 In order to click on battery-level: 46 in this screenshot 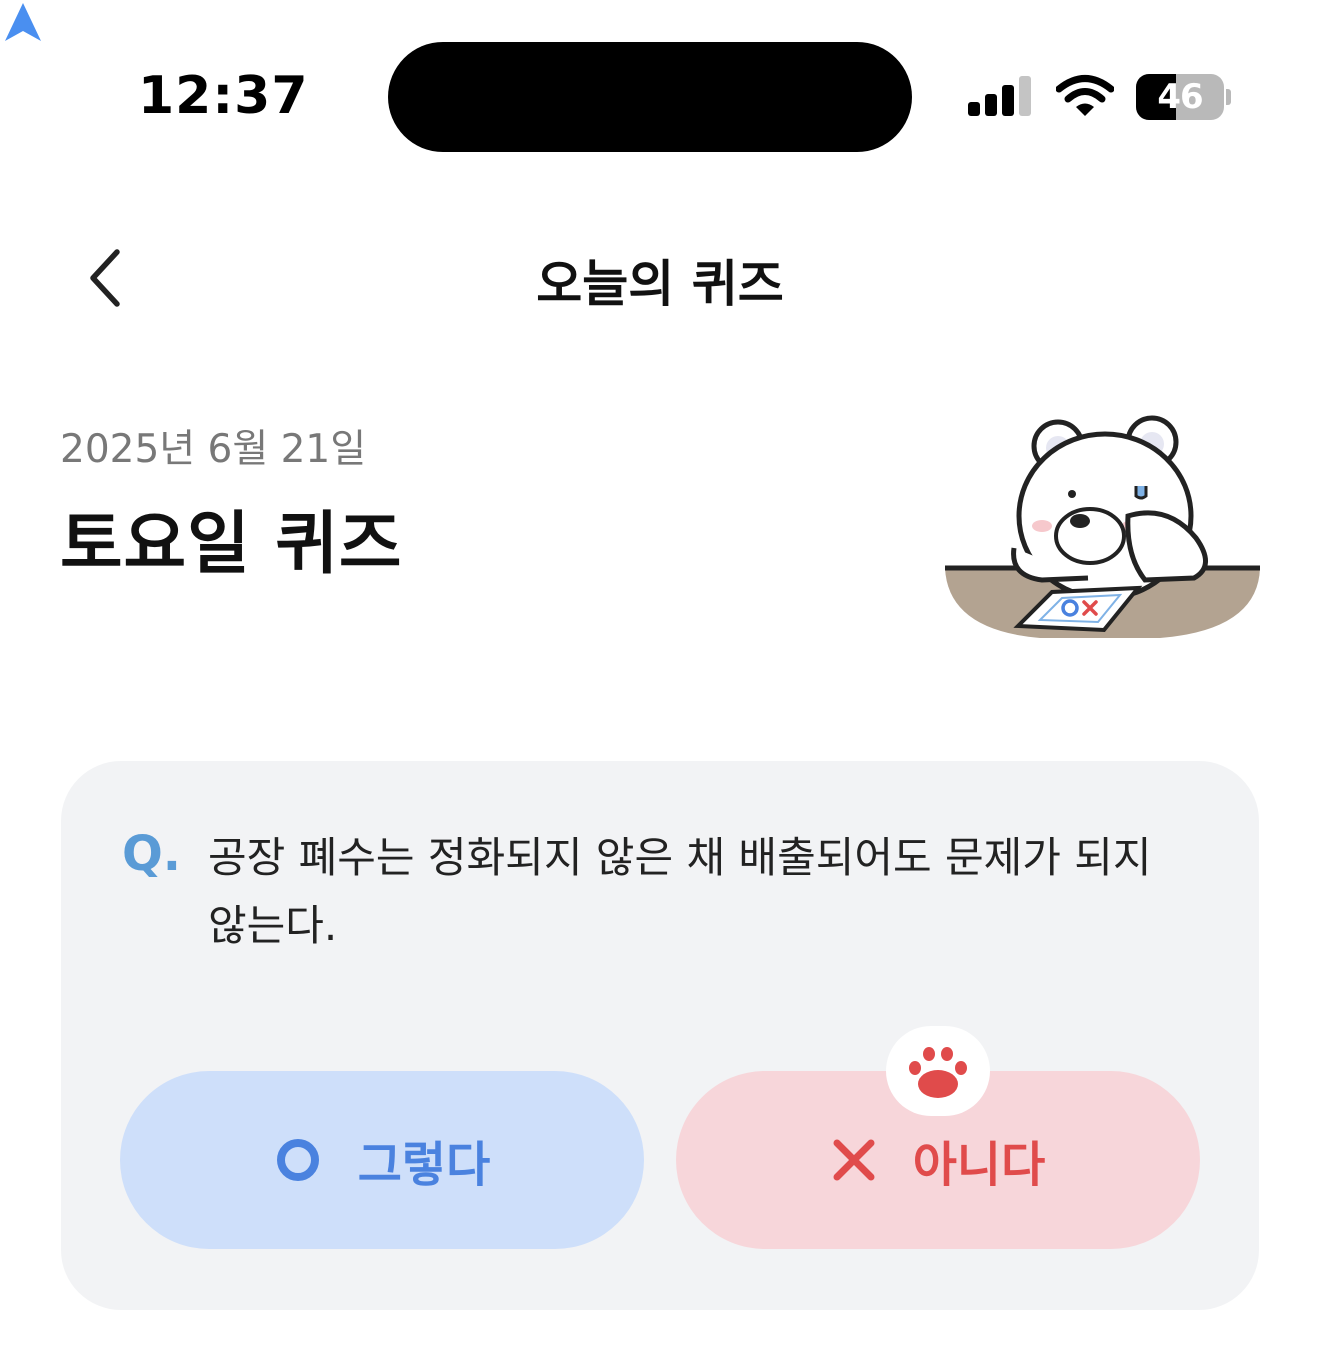, I will do `click(1180, 97)`.